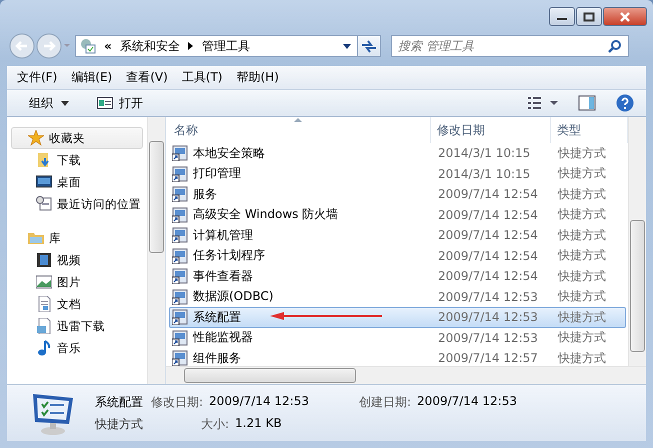 This screenshot has height=448, width=653. What do you see at coordinates (503, 46) in the screenshot?
I see `search-field: 搜索 管理工具` at bounding box center [503, 46].